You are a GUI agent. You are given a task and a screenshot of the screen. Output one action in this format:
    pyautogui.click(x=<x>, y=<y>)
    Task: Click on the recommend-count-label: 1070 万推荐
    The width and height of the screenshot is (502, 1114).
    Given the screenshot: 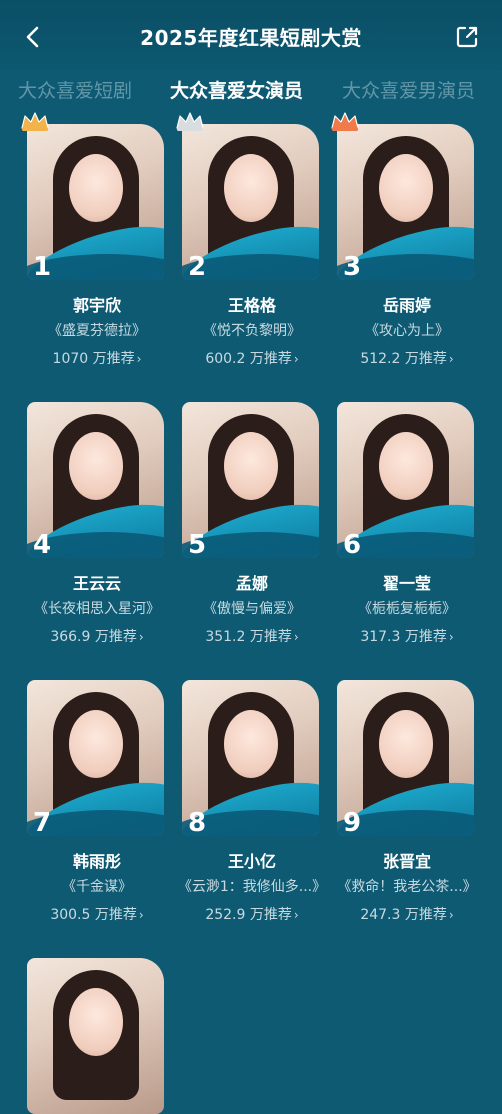 What is the action you would take?
    pyautogui.click(x=93, y=359)
    